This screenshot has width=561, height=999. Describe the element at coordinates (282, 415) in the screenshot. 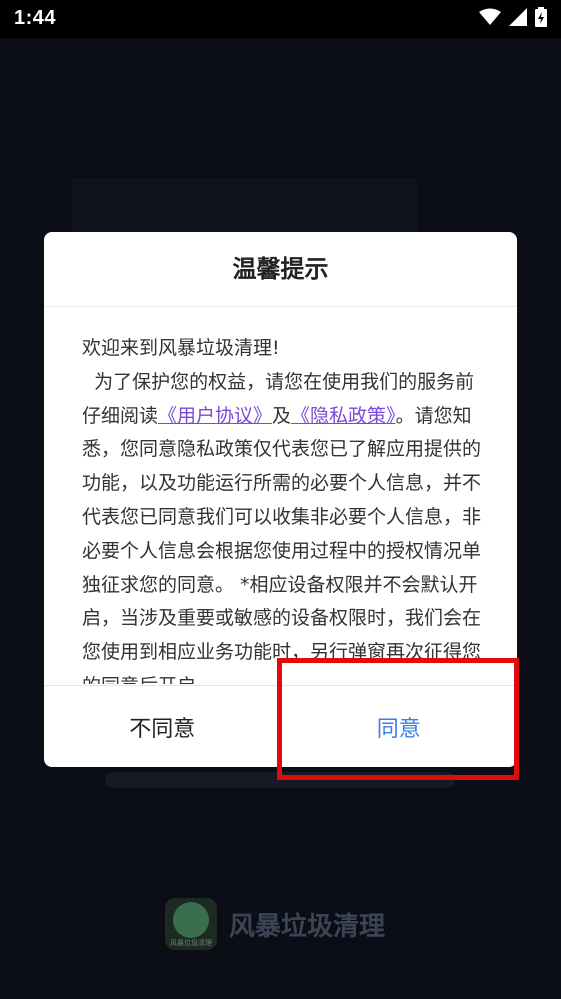

I see `and-text: 及` at that location.